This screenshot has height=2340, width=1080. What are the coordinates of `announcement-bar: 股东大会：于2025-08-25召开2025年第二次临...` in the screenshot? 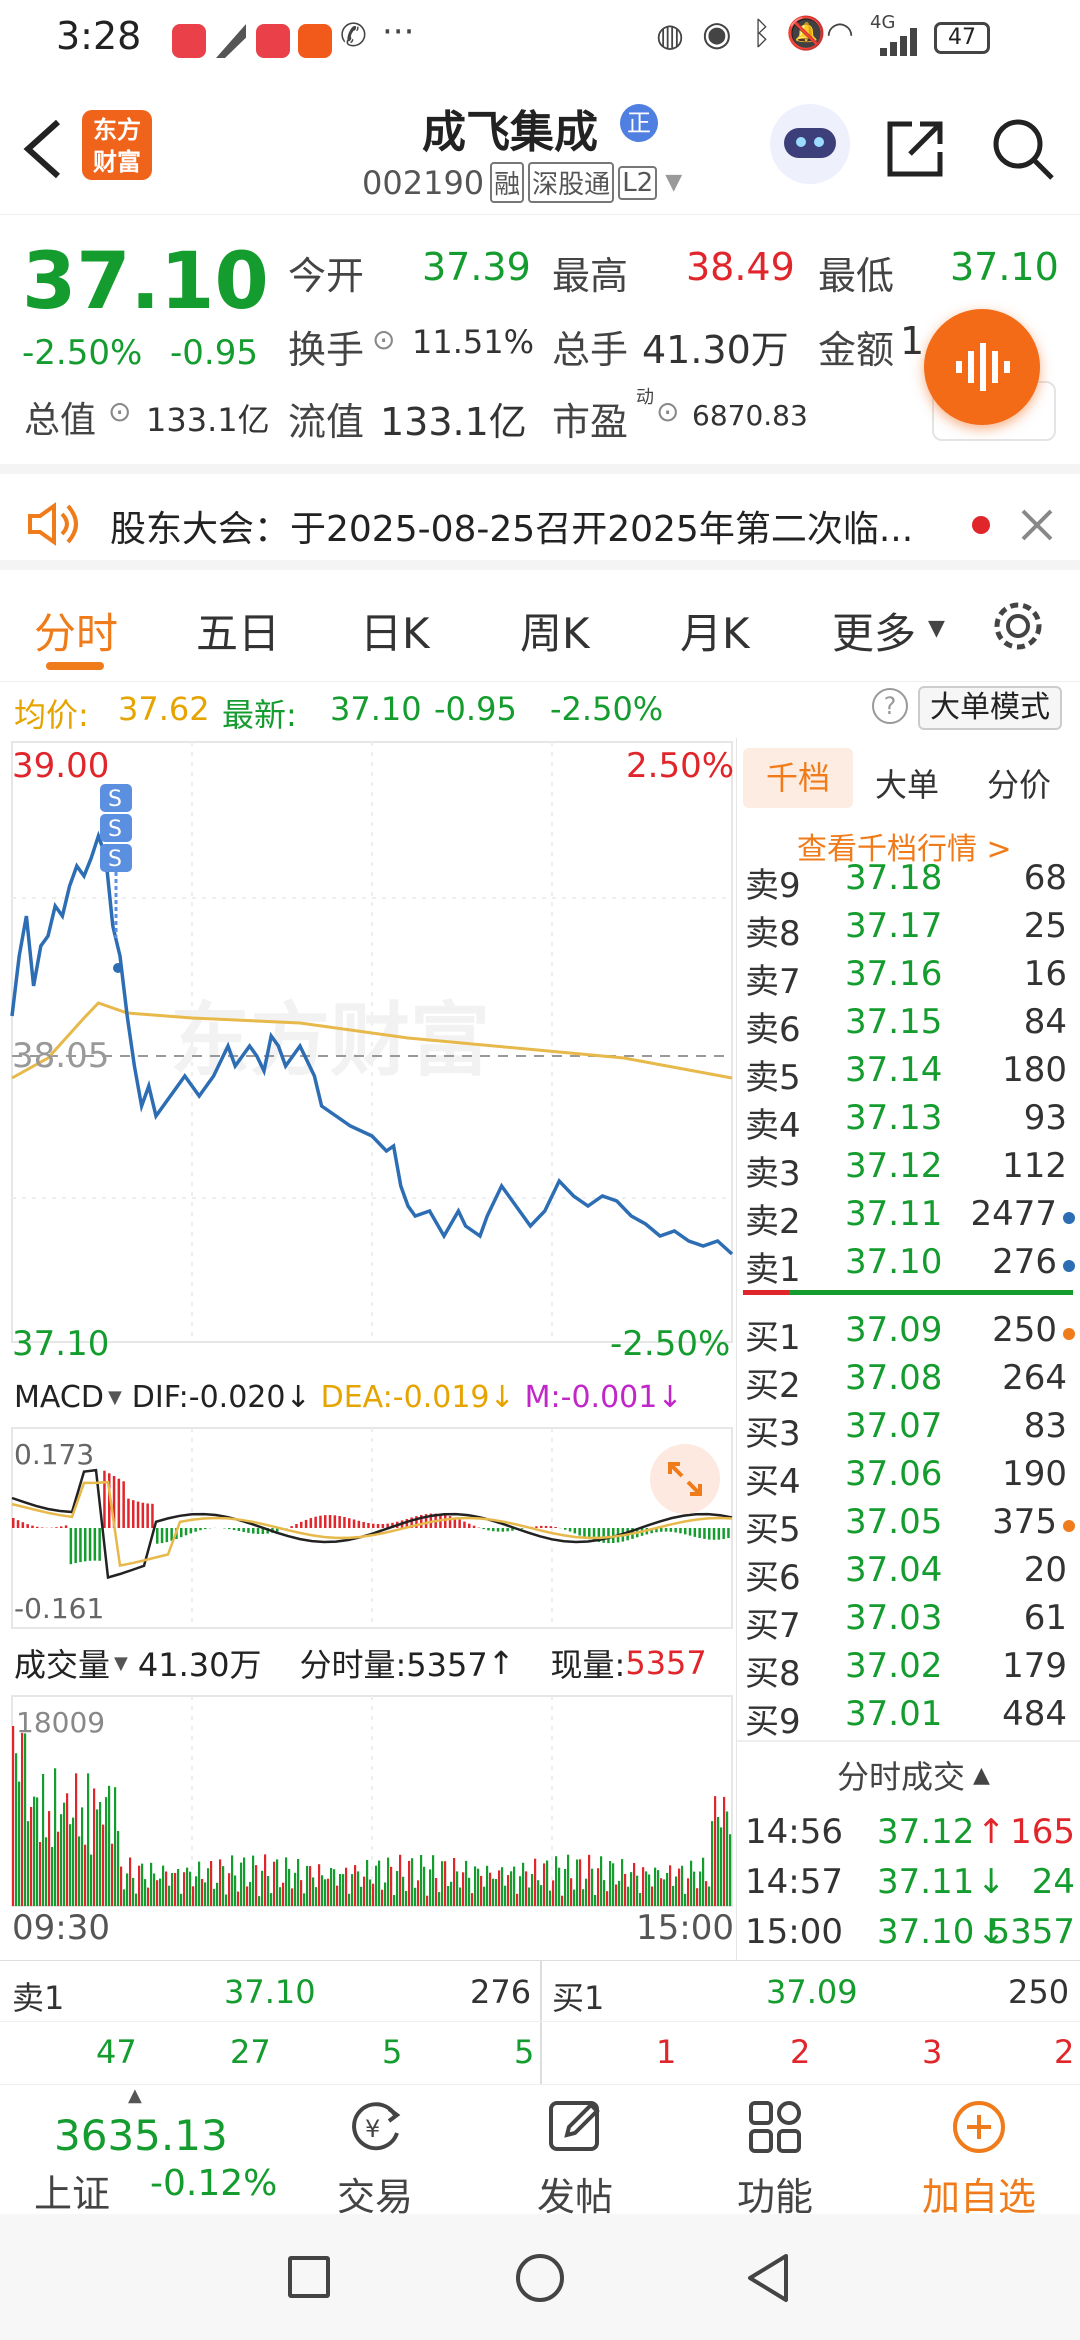 It's located at (540, 517).